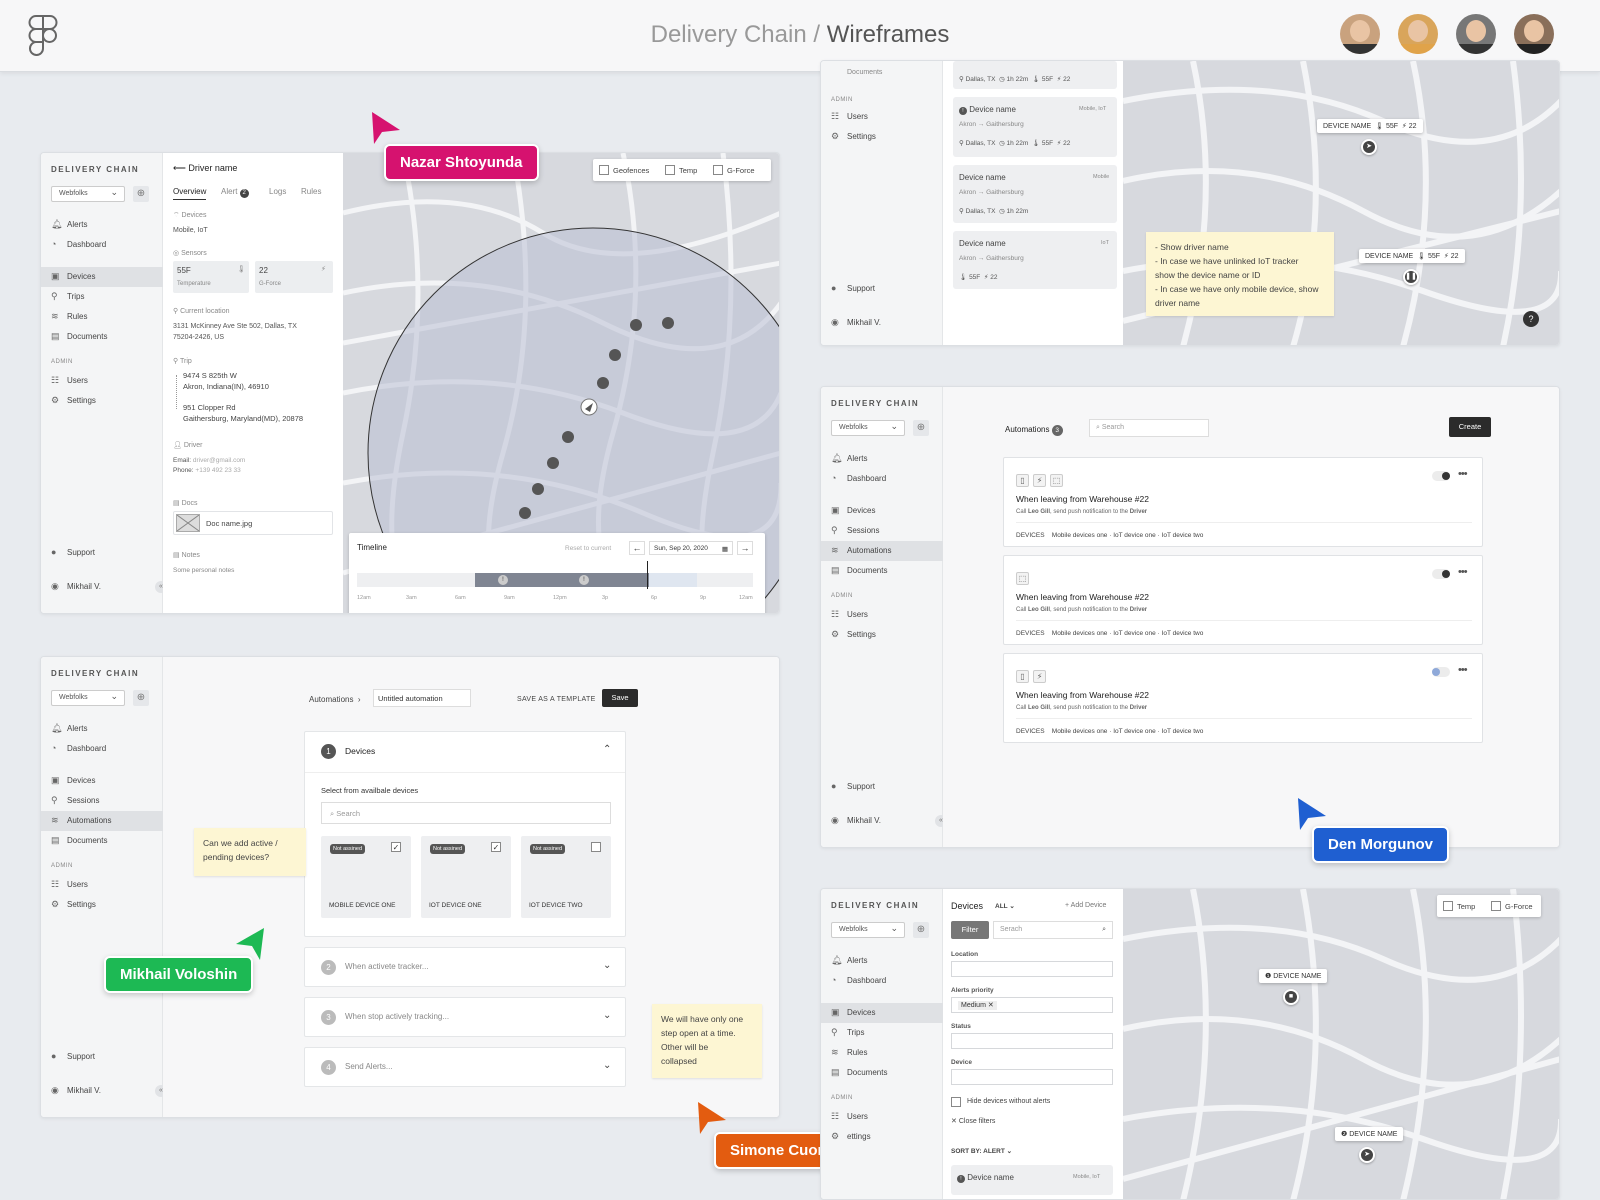 The width and height of the screenshot is (1600, 1200). What do you see at coordinates (970, 930) in the screenshot?
I see `filter-button: Filter` at bounding box center [970, 930].